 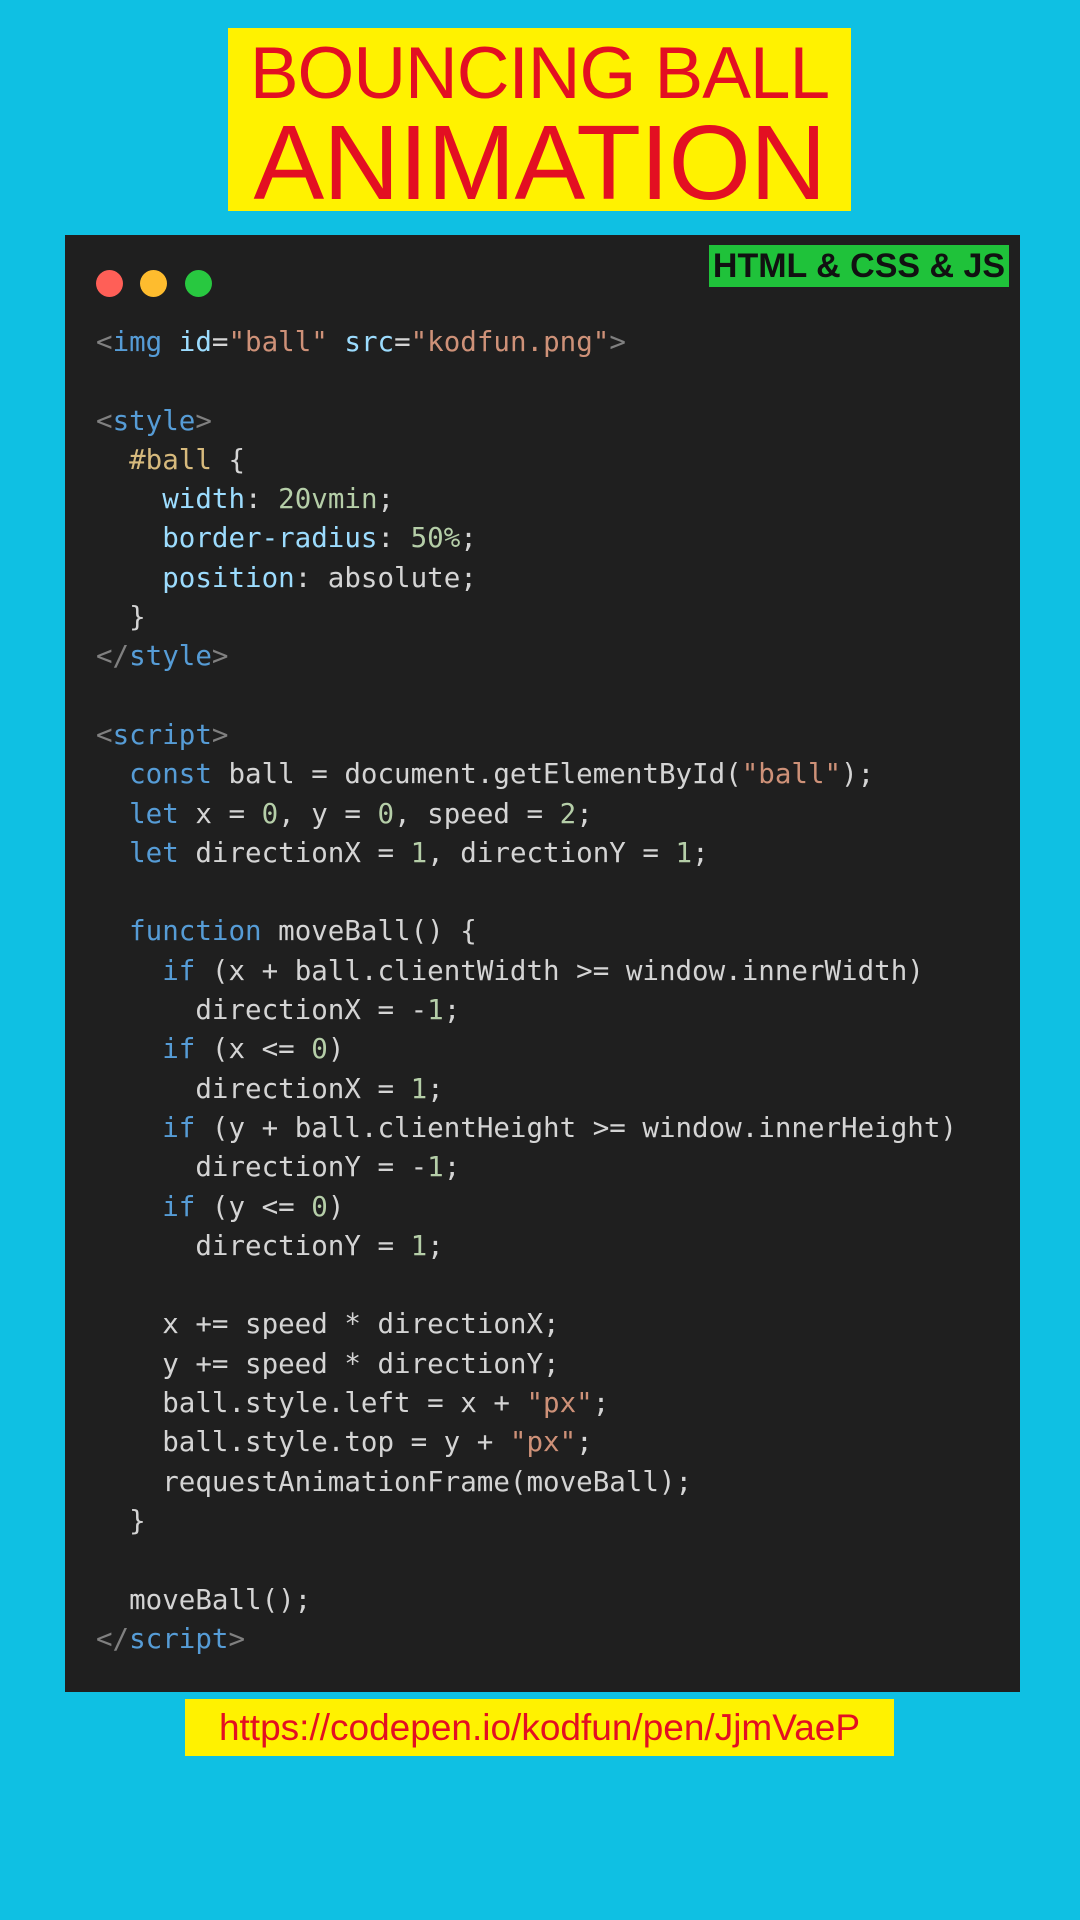 I want to click on code-token: ball.style.top = y +, so click(x=303, y=1442).